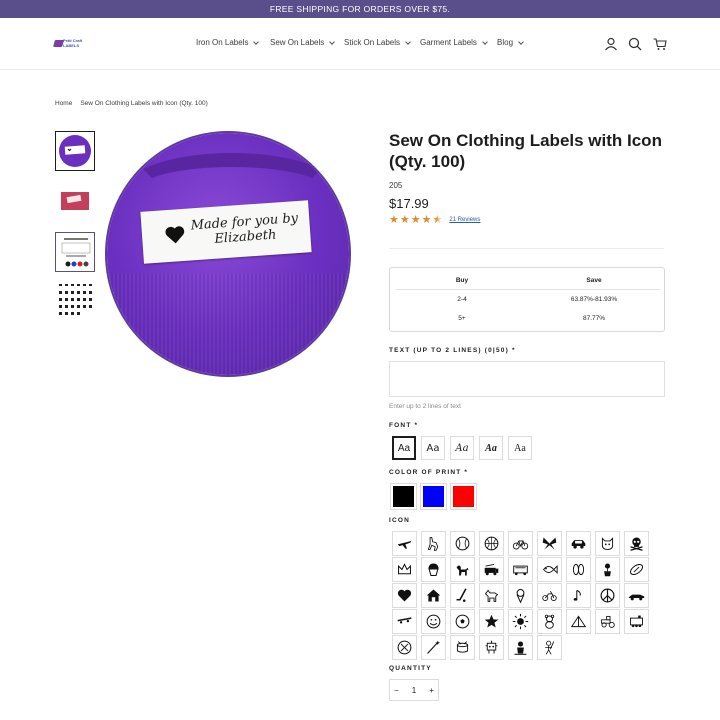 The image size is (720, 720). Describe the element at coordinates (431, 690) in the screenshot. I see `quantity-plus-button: +` at that location.